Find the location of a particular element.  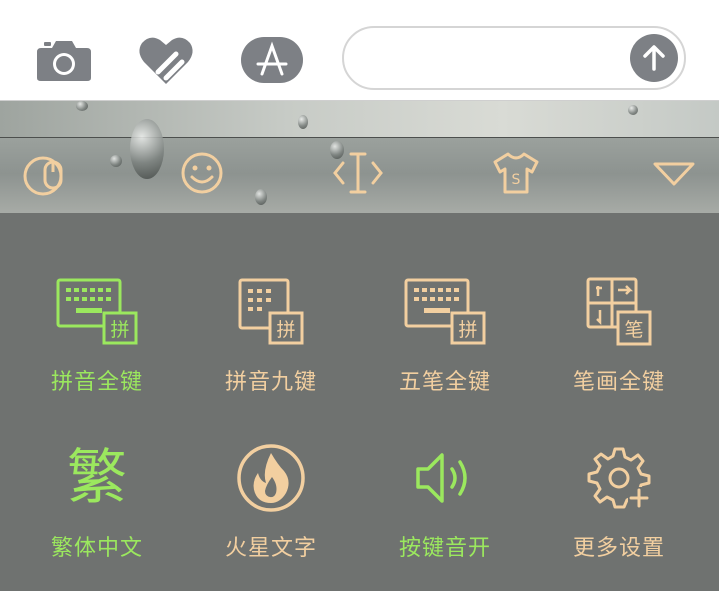

svg-text: S is located at coordinates (516, 180).